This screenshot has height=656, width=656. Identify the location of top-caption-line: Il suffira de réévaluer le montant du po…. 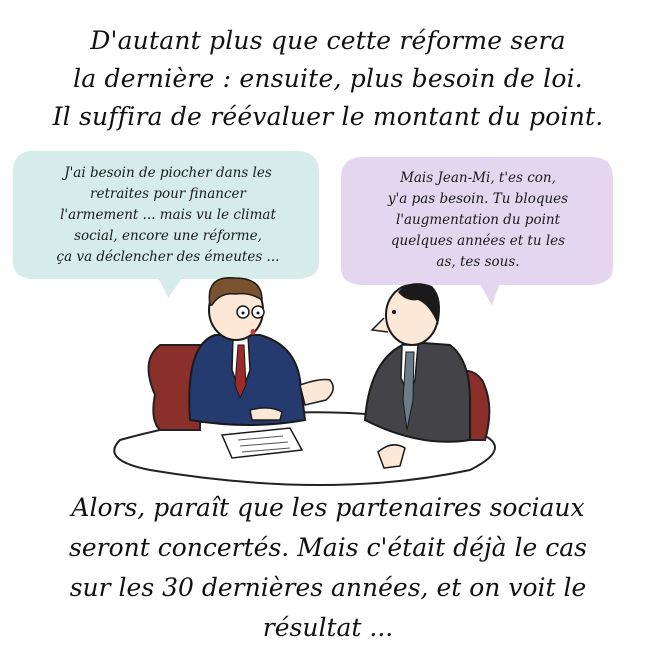
(328, 116).